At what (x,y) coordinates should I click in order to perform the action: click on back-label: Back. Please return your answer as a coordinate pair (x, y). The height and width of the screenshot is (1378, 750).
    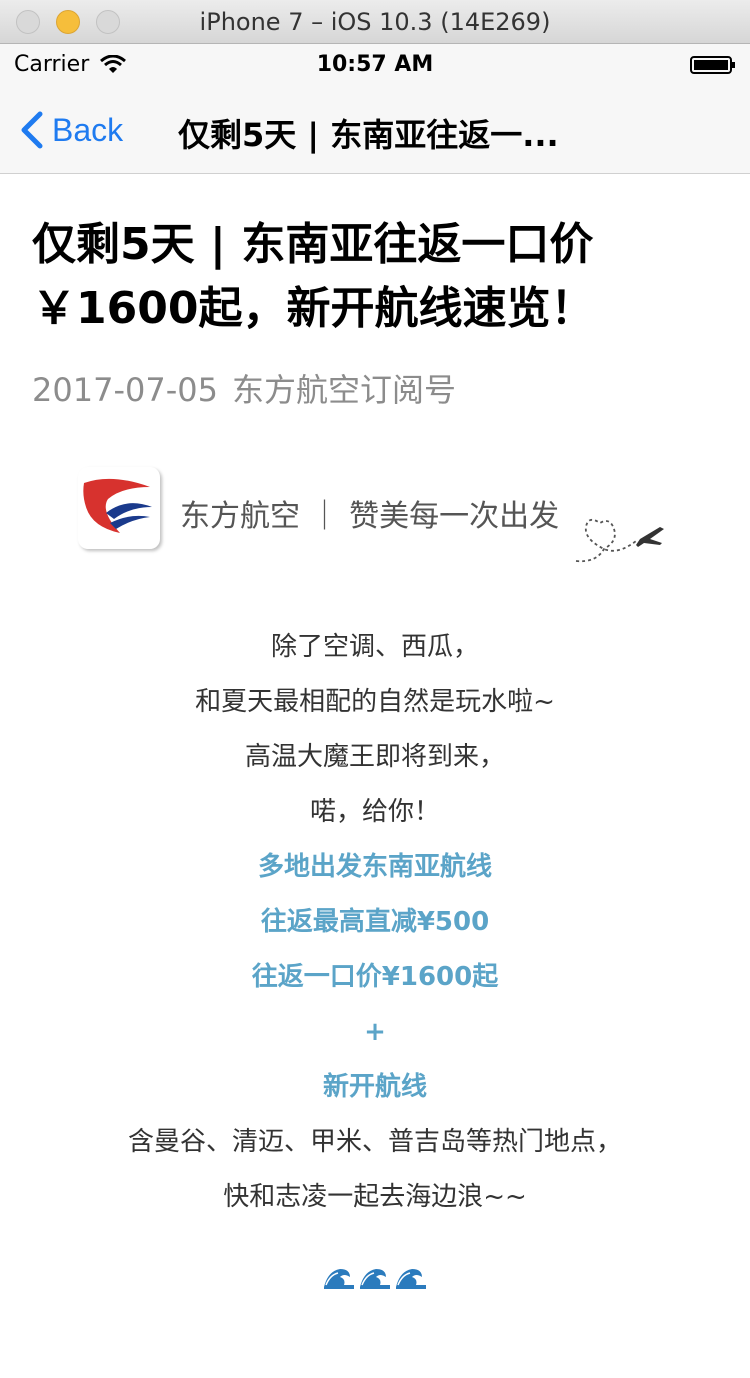
    Looking at the image, I should click on (88, 129).